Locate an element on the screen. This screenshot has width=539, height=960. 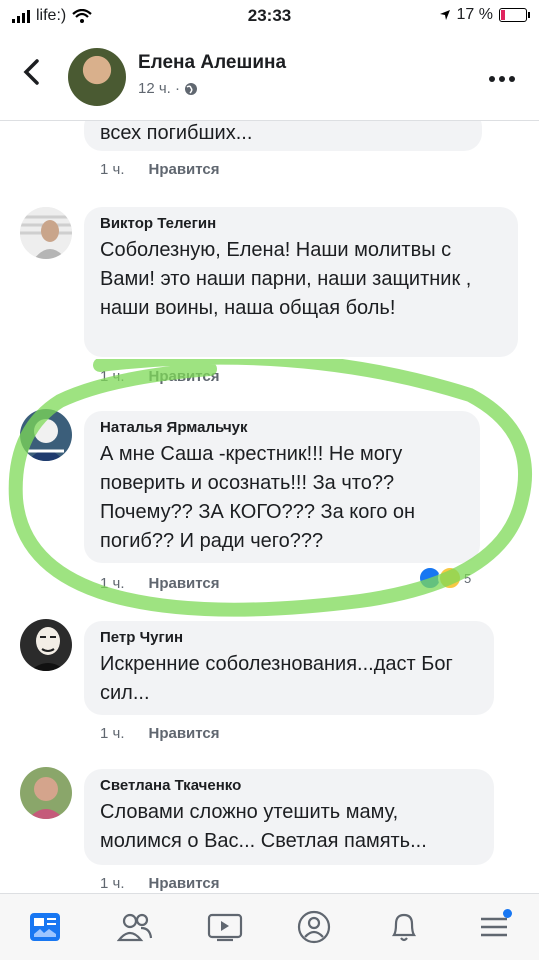
more-options-button is located at coordinates (502, 76).